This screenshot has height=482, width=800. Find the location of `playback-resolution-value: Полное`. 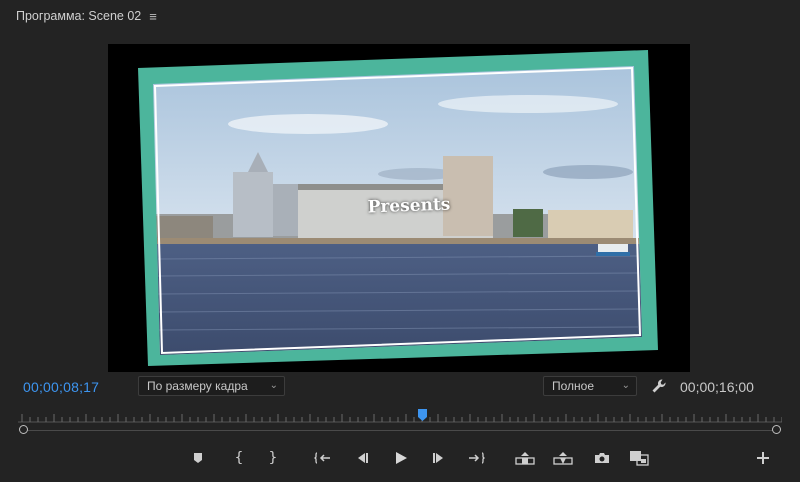

playback-resolution-value: Полное is located at coordinates (573, 386).